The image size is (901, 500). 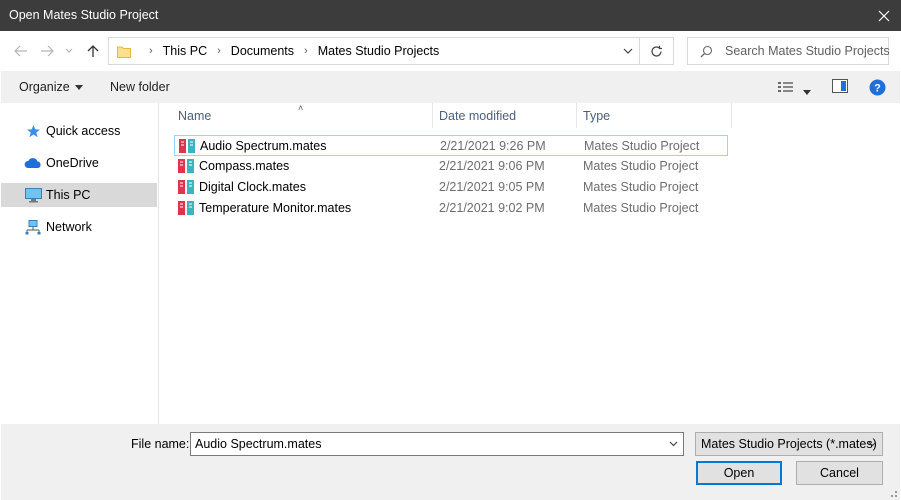 What do you see at coordinates (262, 51) in the screenshot?
I see `breadcrumb-item-documents: Documents` at bounding box center [262, 51].